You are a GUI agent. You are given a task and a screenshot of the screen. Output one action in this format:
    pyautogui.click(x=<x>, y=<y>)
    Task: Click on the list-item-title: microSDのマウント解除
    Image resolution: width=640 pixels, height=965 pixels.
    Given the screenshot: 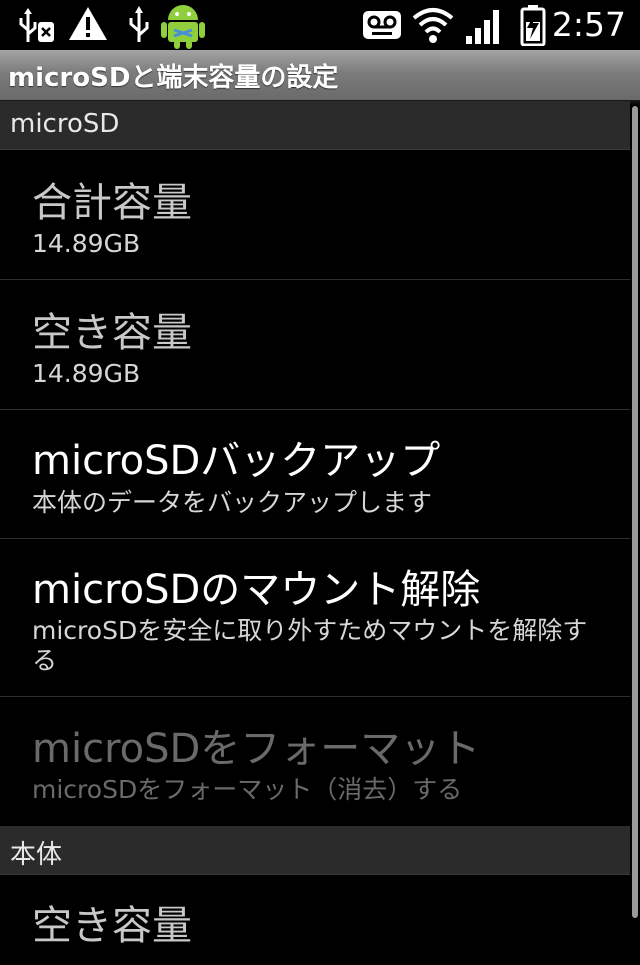 What is the action you would take?
    pyautogui.click(x=256, y=590)
    